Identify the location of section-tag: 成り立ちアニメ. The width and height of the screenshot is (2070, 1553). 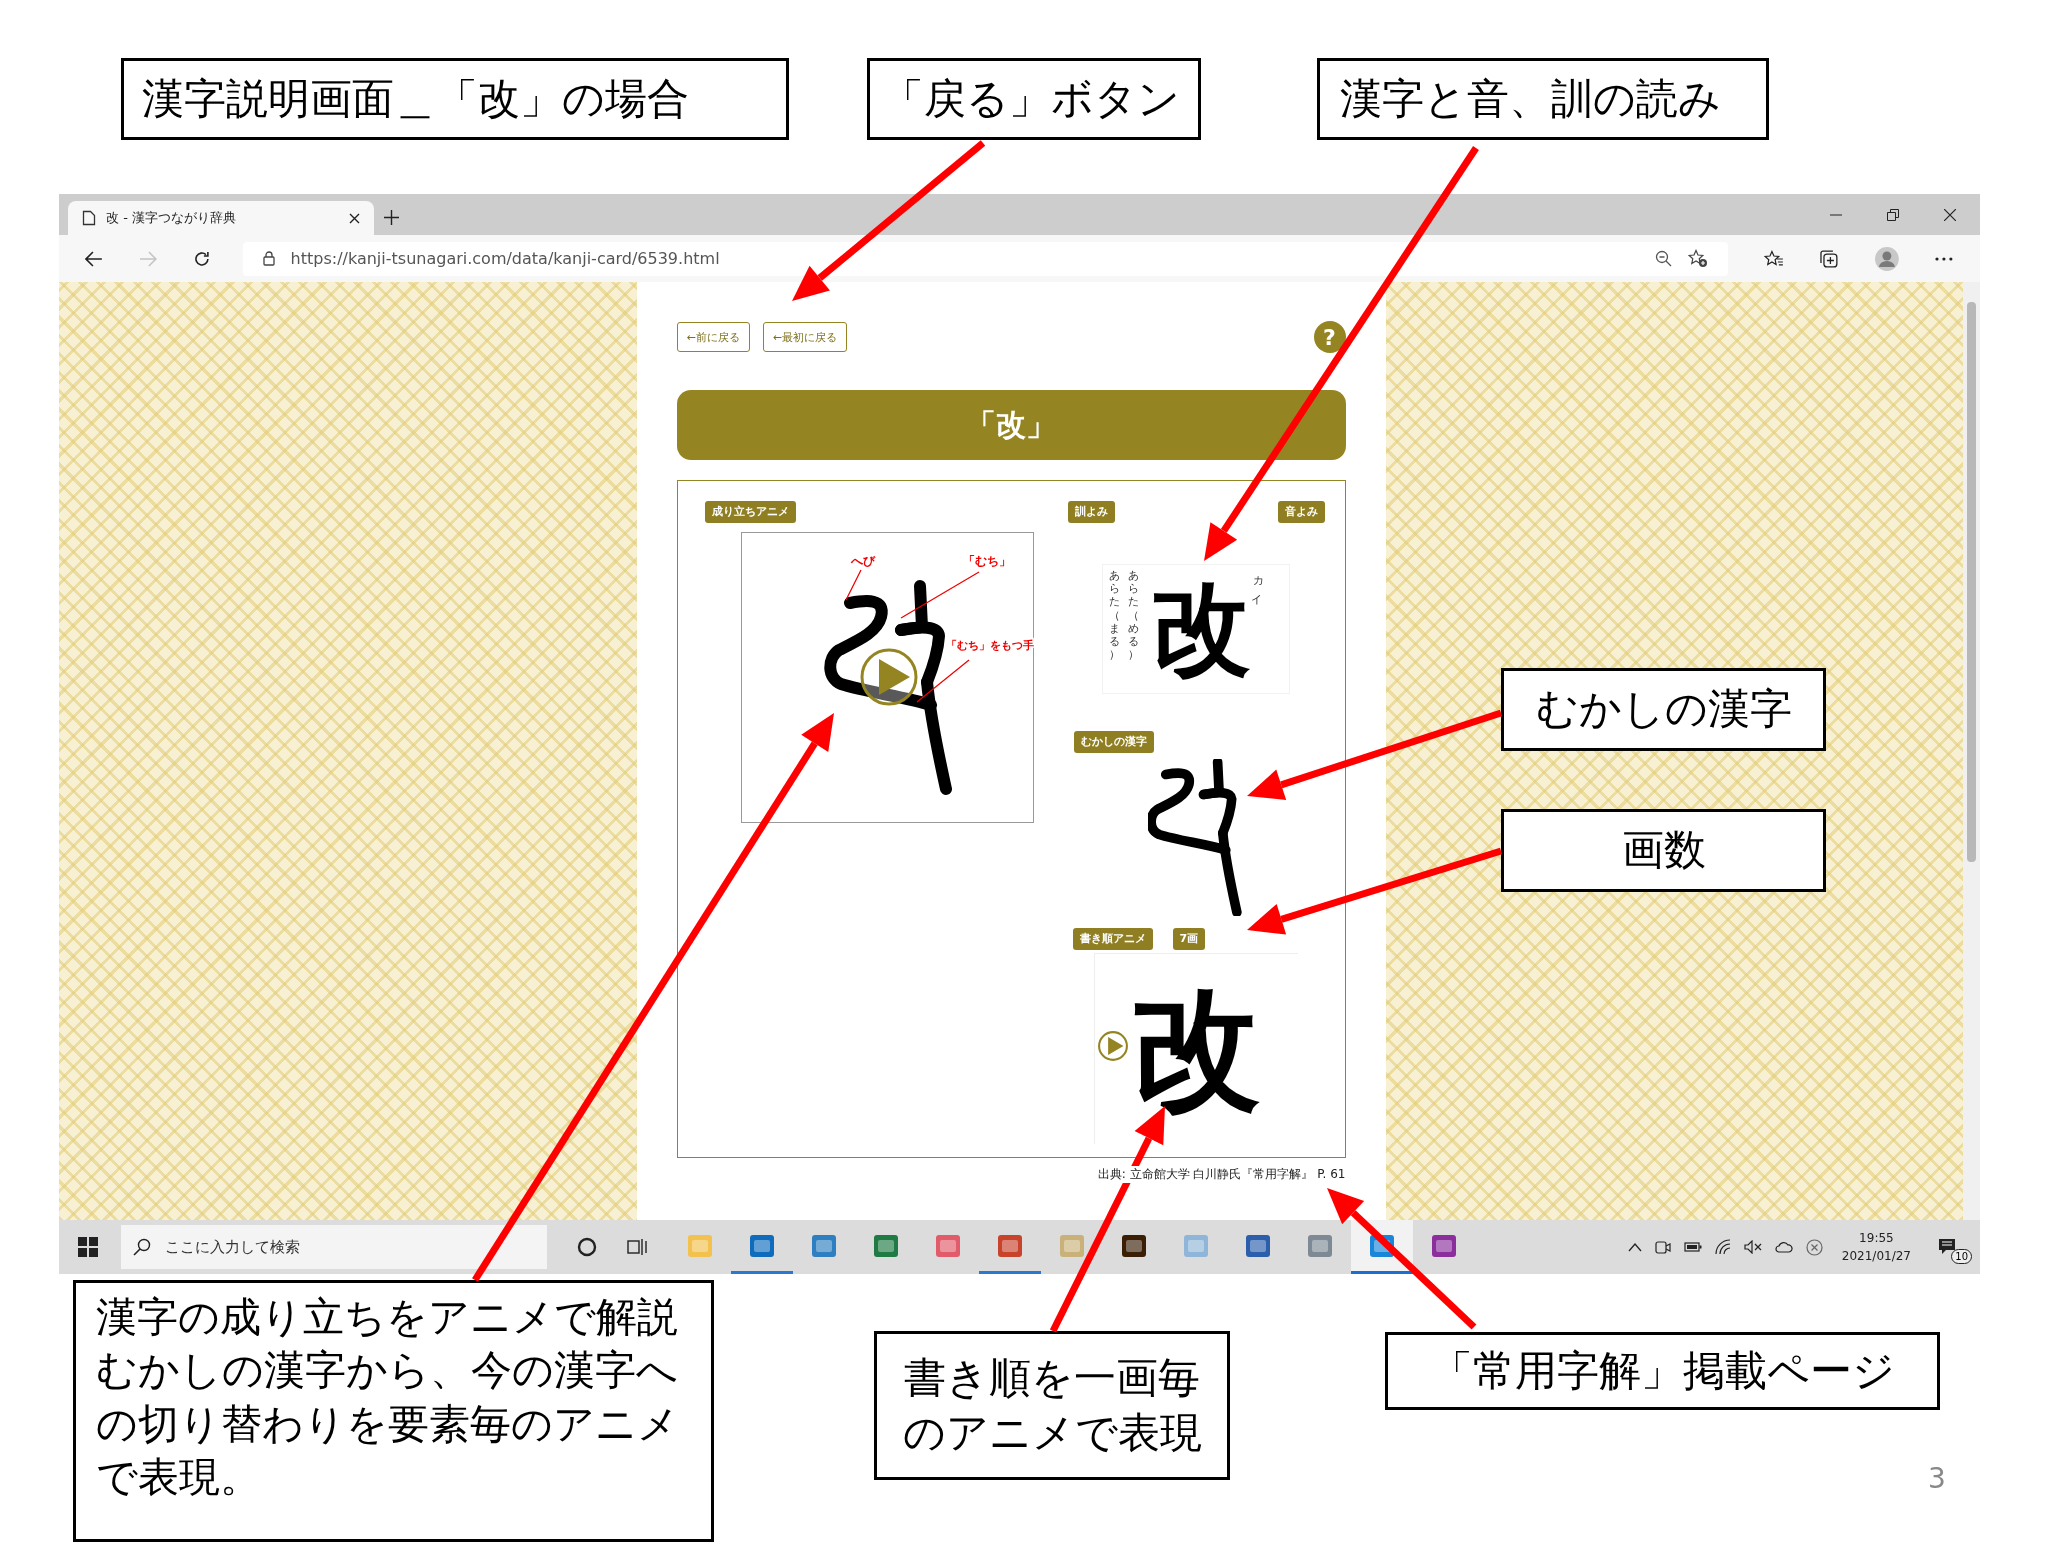
(750, 512).